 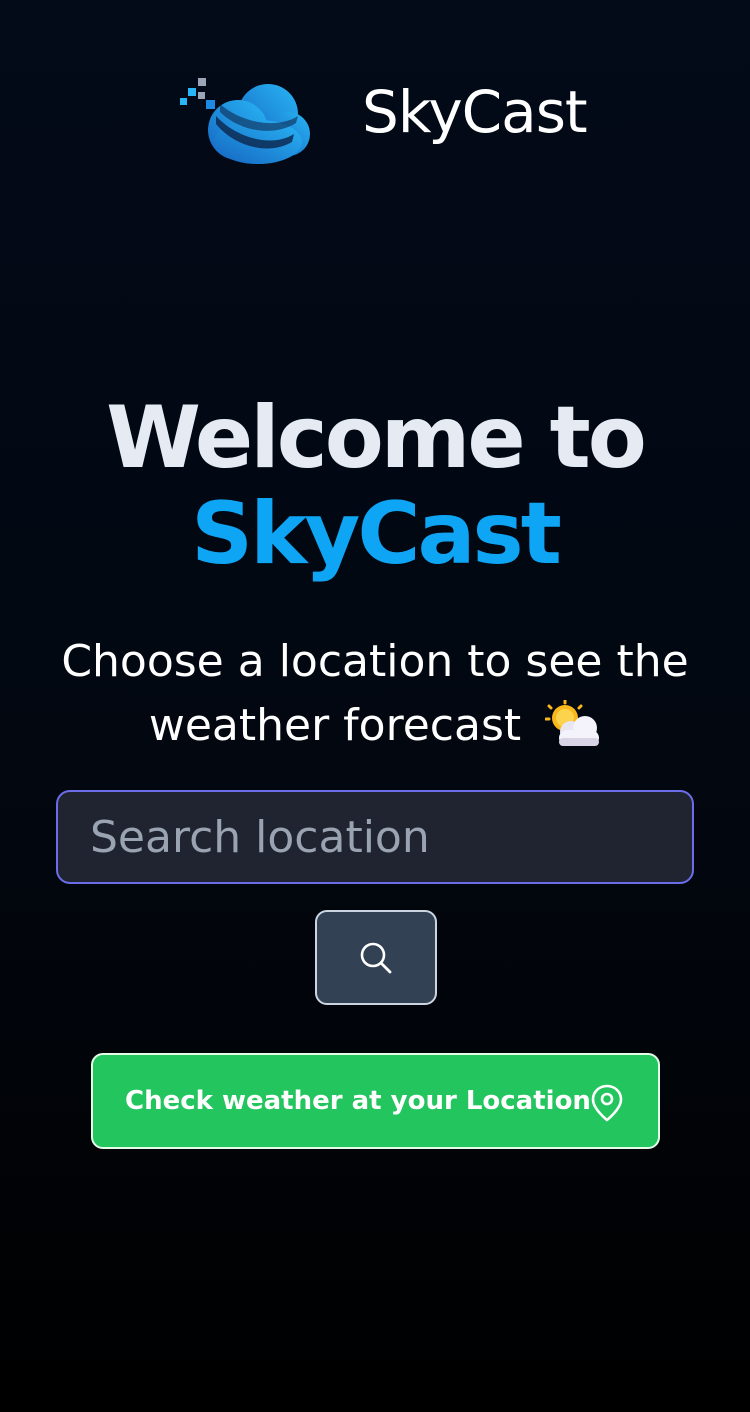 I want to click on search-icon, so click(x=376, y=957).